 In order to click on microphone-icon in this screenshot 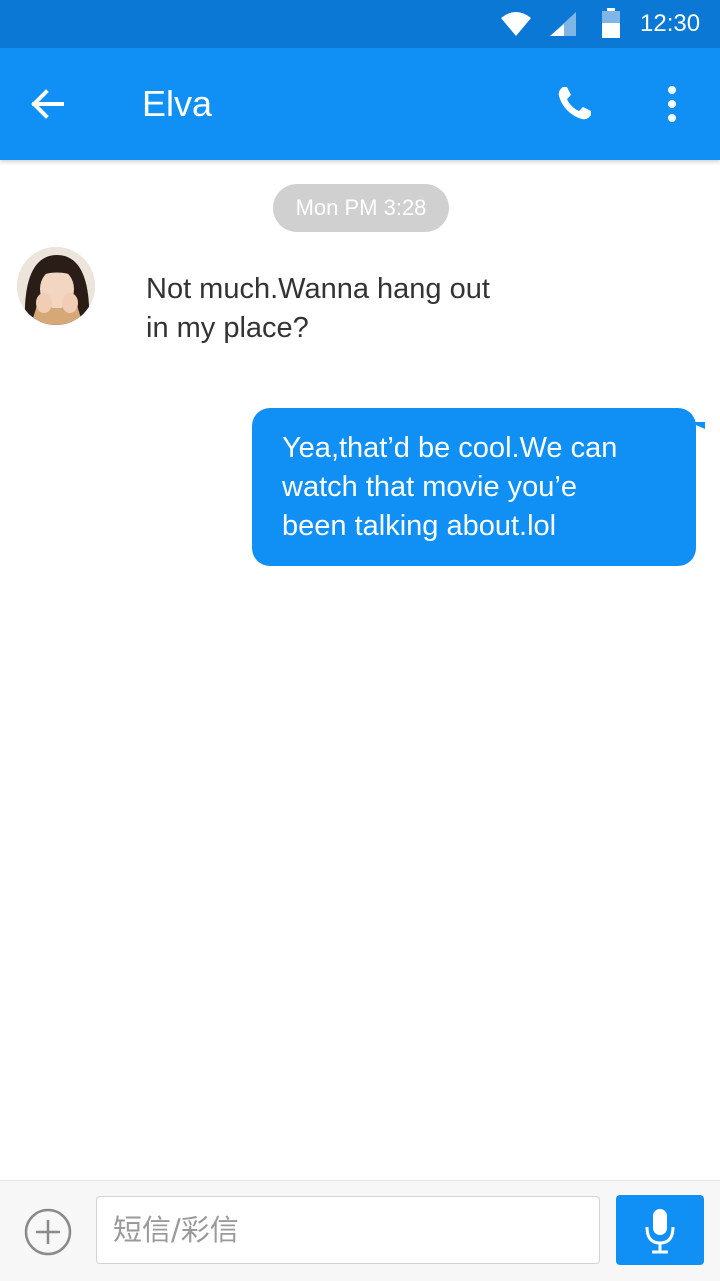, I will do `click(660, 1231)`.